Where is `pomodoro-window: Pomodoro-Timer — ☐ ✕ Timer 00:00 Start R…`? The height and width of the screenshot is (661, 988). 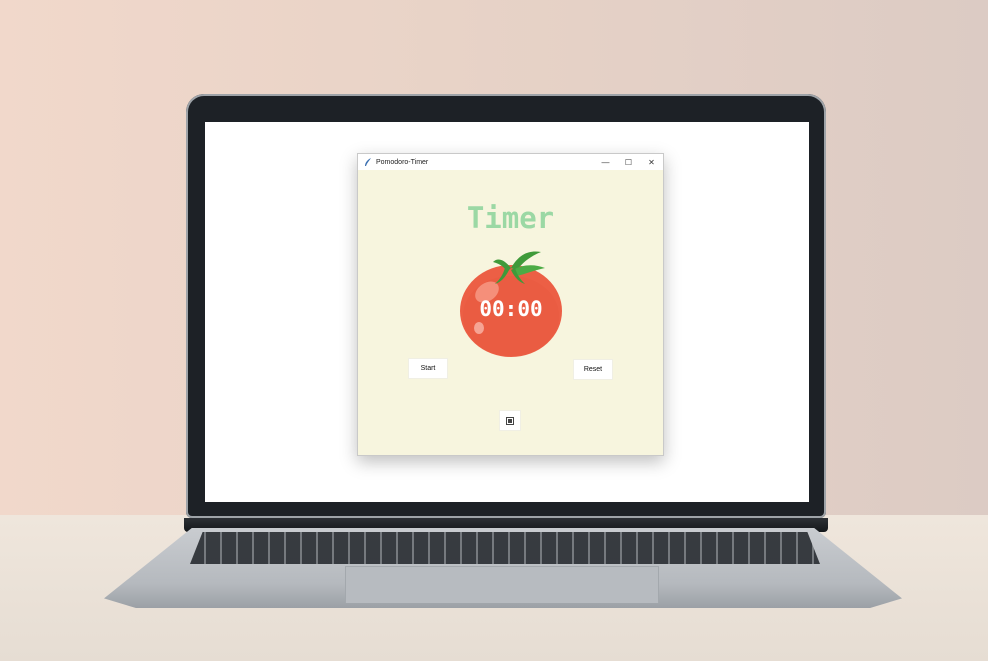 pomodoro-window: Pomodoro-Timer — ☐ ✕ Timer 00:00 Start R… is located at coordinates (510, 304).